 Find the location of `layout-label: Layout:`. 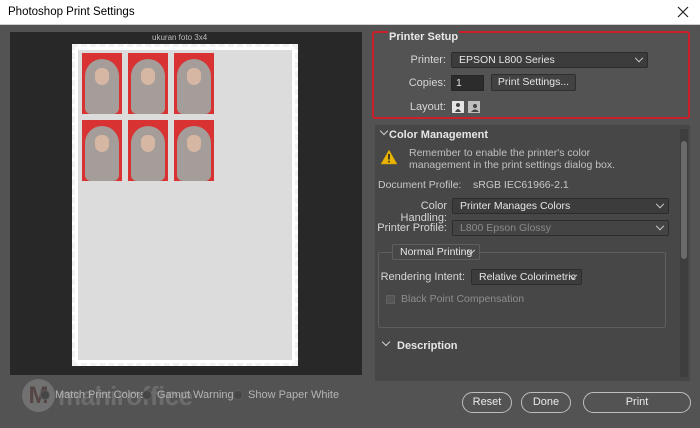

layout-label: Layout: is located at coordinates (427, 107).